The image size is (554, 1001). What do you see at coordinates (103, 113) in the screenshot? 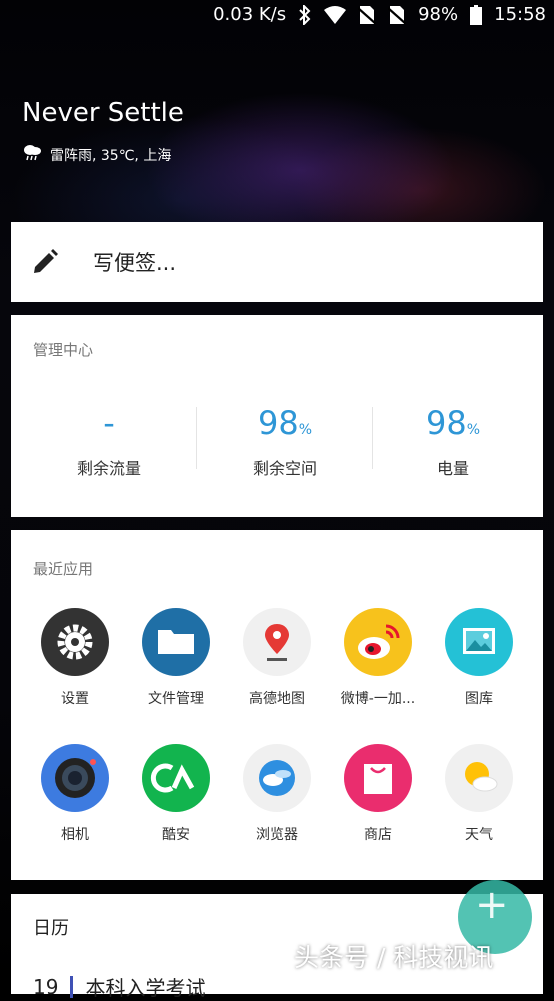
I see `hero-title: Never Settle` at bounding box center [103, 113].